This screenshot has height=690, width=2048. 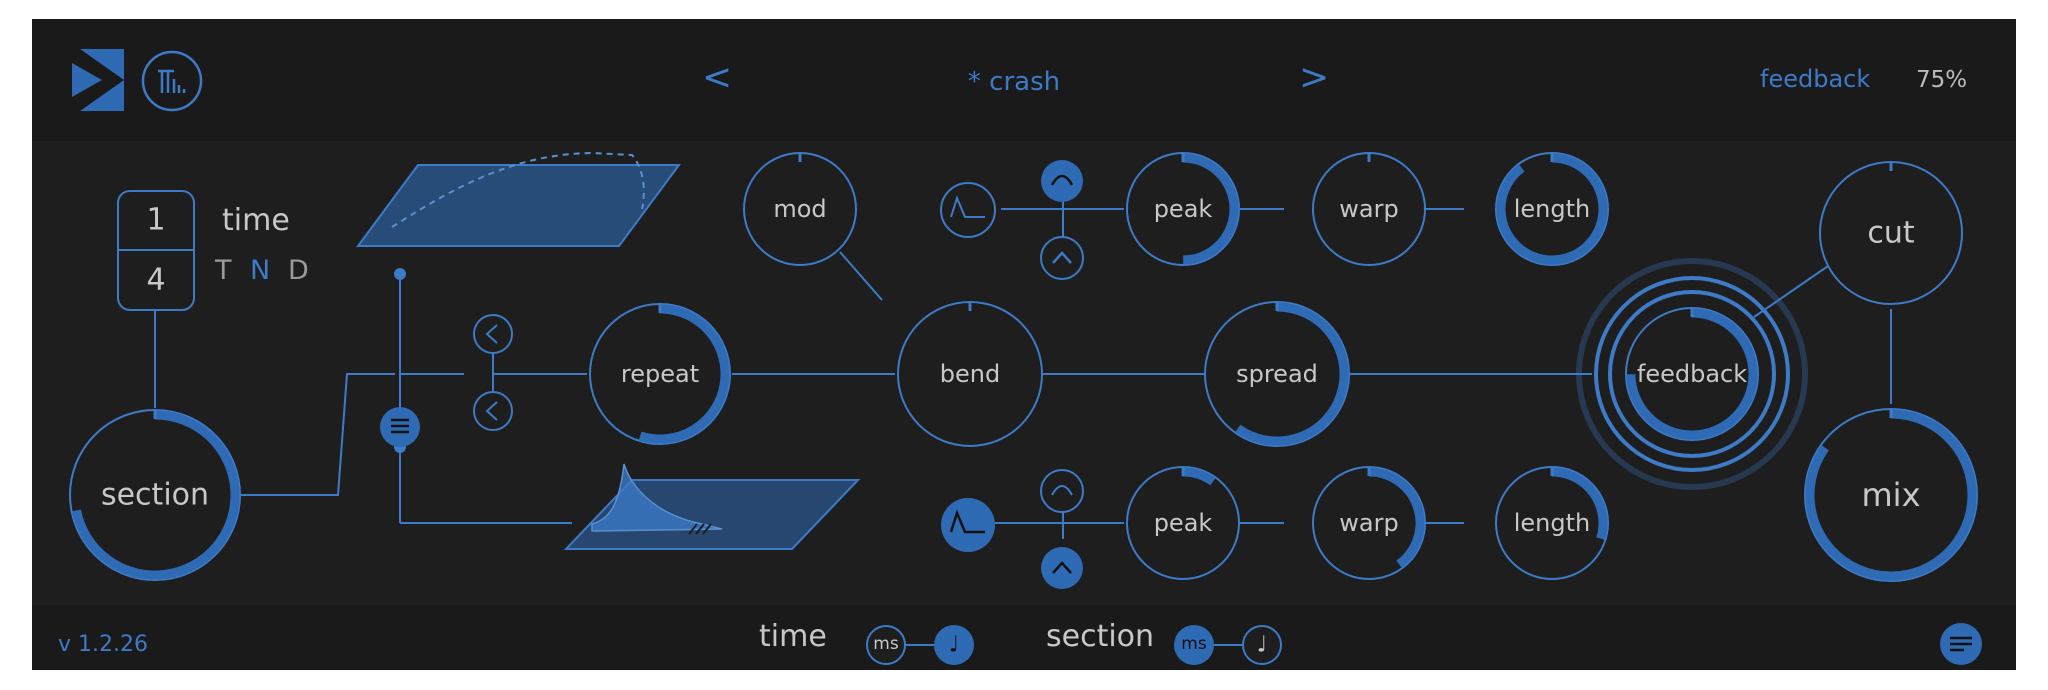 What do you see at coordinates (1961, 644) in the screenshot?
I see `menu-icon` at bounding box center [1961, 644].